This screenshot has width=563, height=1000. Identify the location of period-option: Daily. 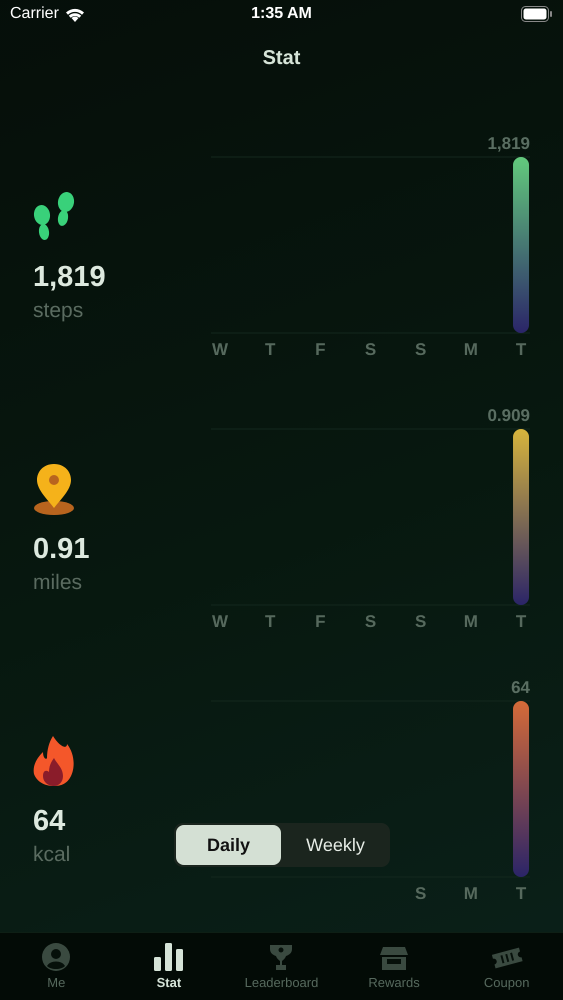
(228, 845).